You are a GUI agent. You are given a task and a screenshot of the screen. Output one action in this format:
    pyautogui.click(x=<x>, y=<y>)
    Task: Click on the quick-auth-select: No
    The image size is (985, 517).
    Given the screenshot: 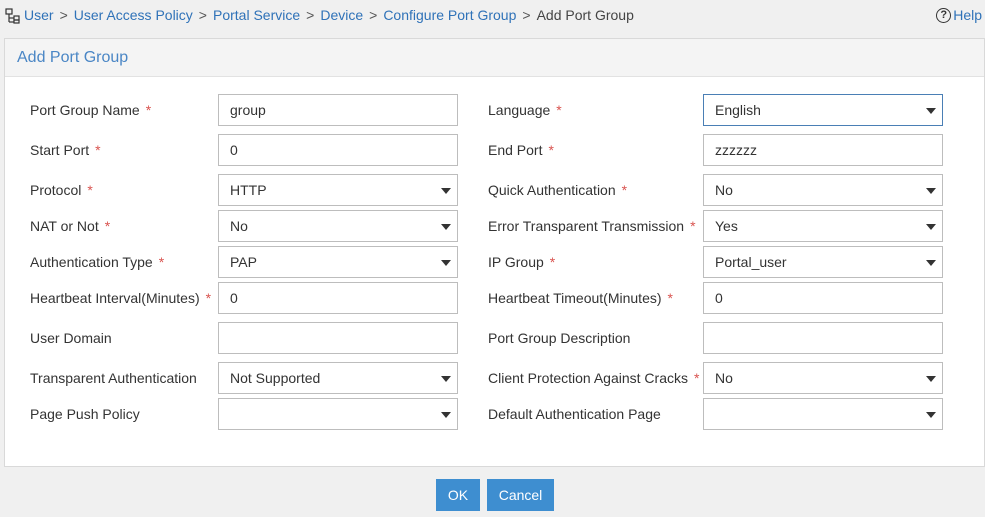 What is the action you would take?
    pyautogui.click(x=823, y=190)
    